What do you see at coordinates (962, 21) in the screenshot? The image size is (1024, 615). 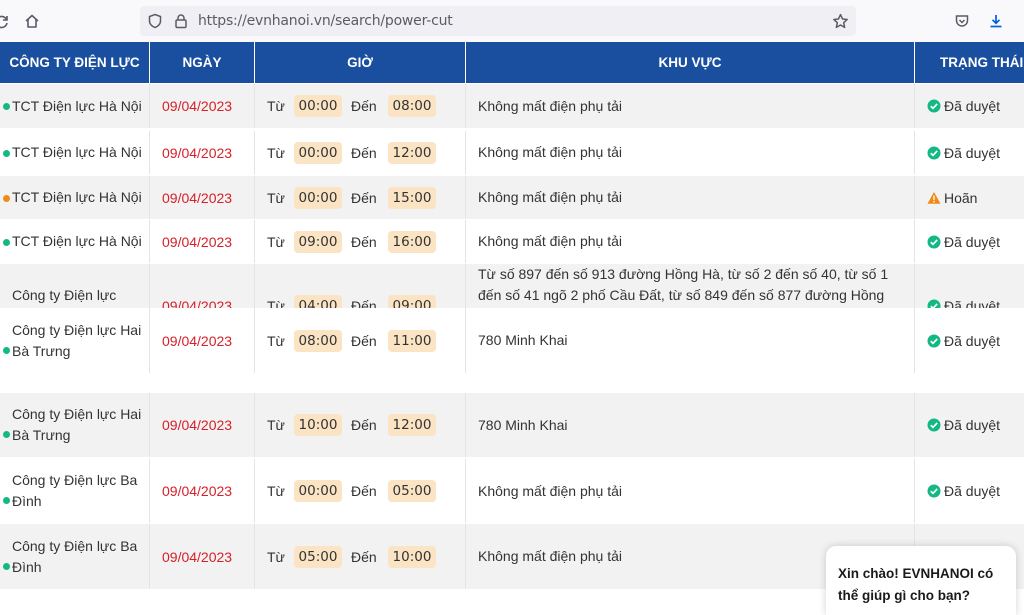 I see `pocket-icon` at bounding box center [962, 21].